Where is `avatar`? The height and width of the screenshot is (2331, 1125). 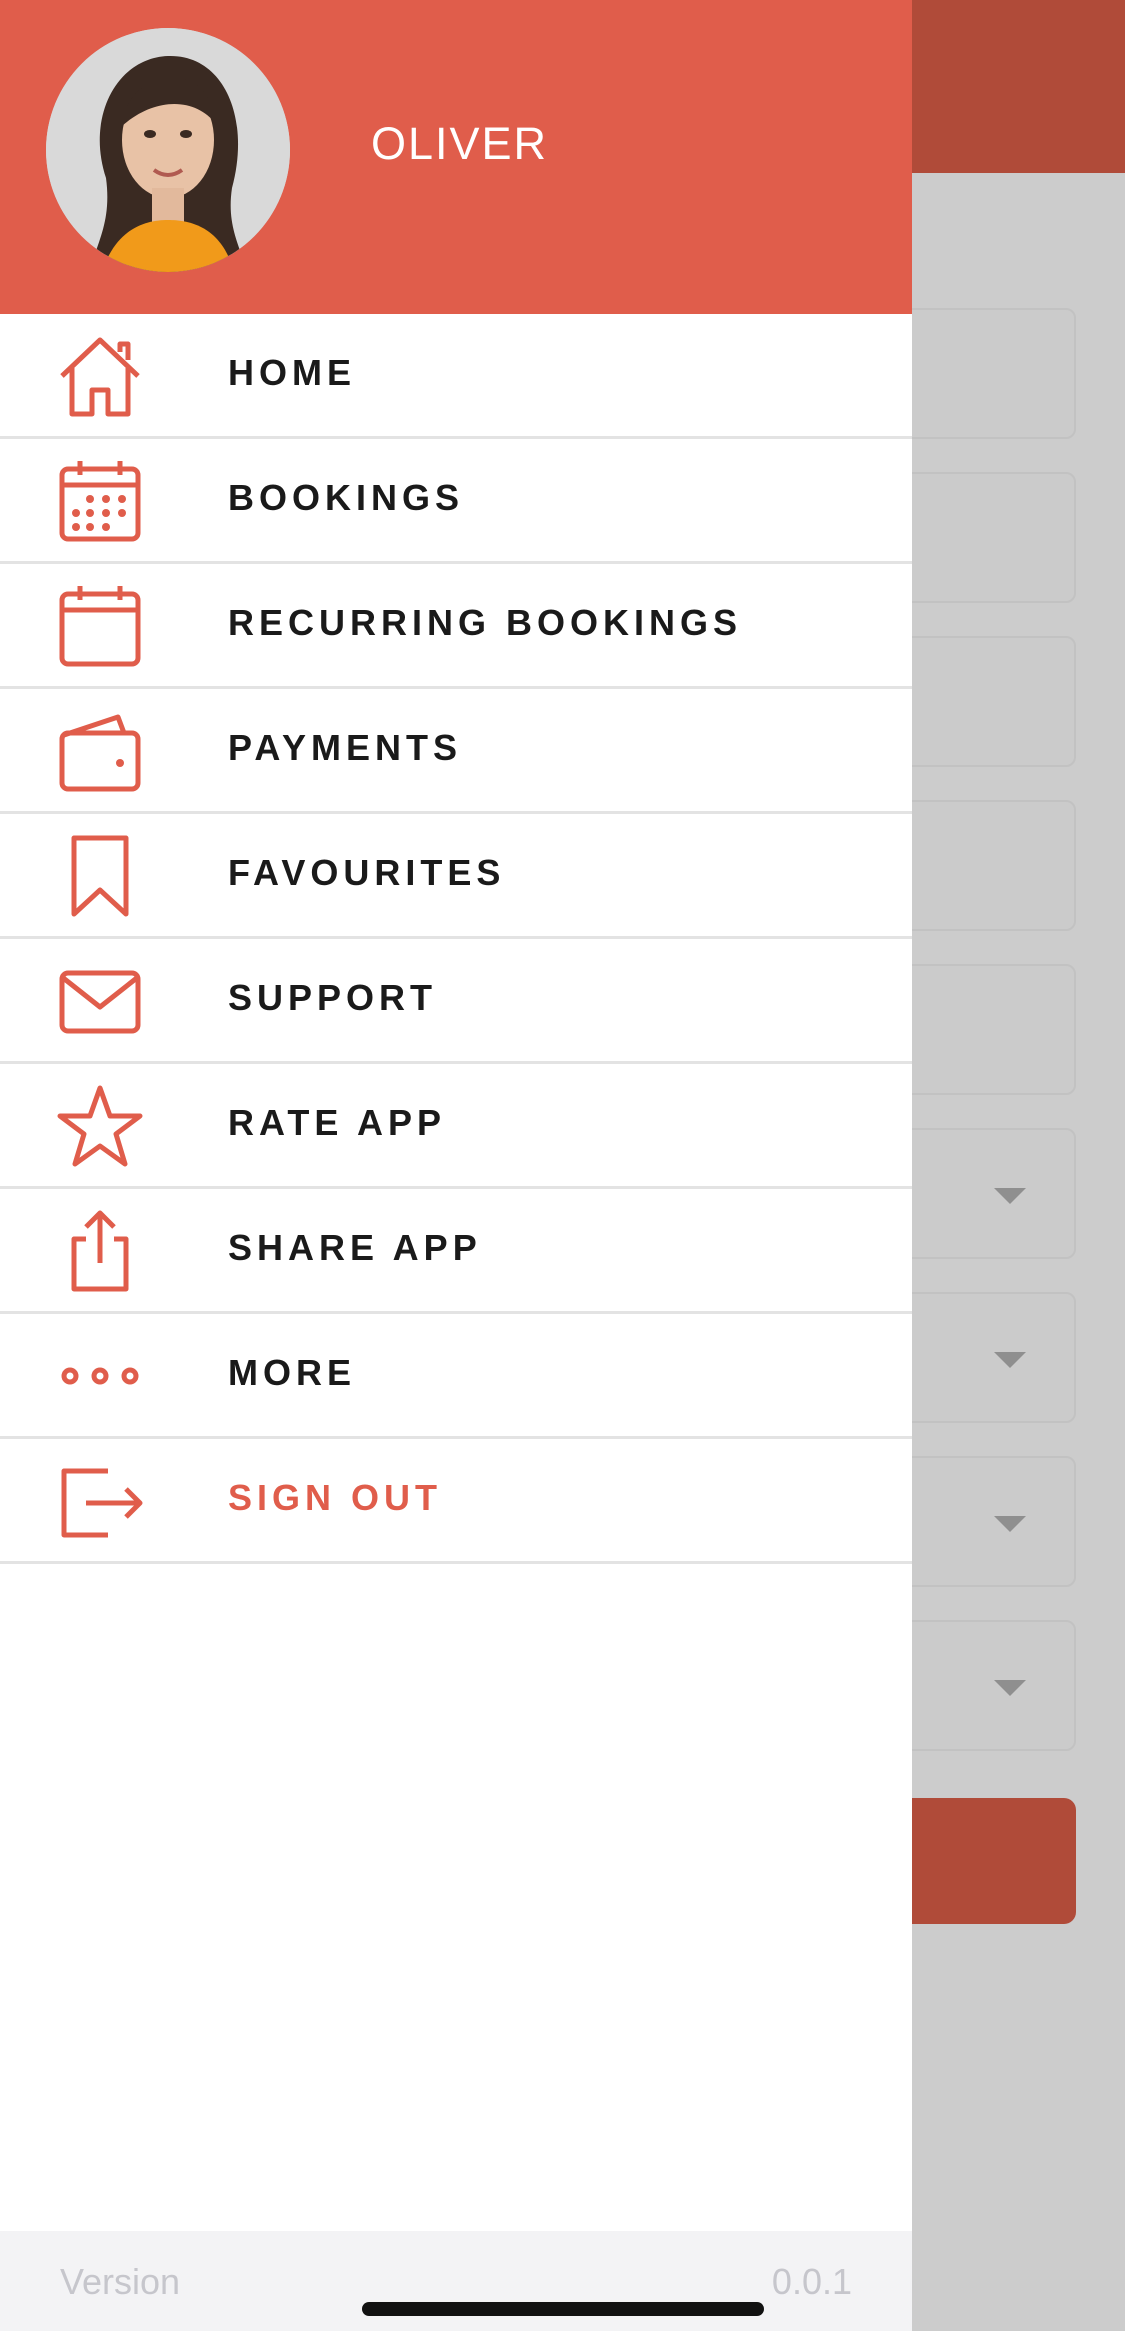 avatar is located at coordinates (168, 150).